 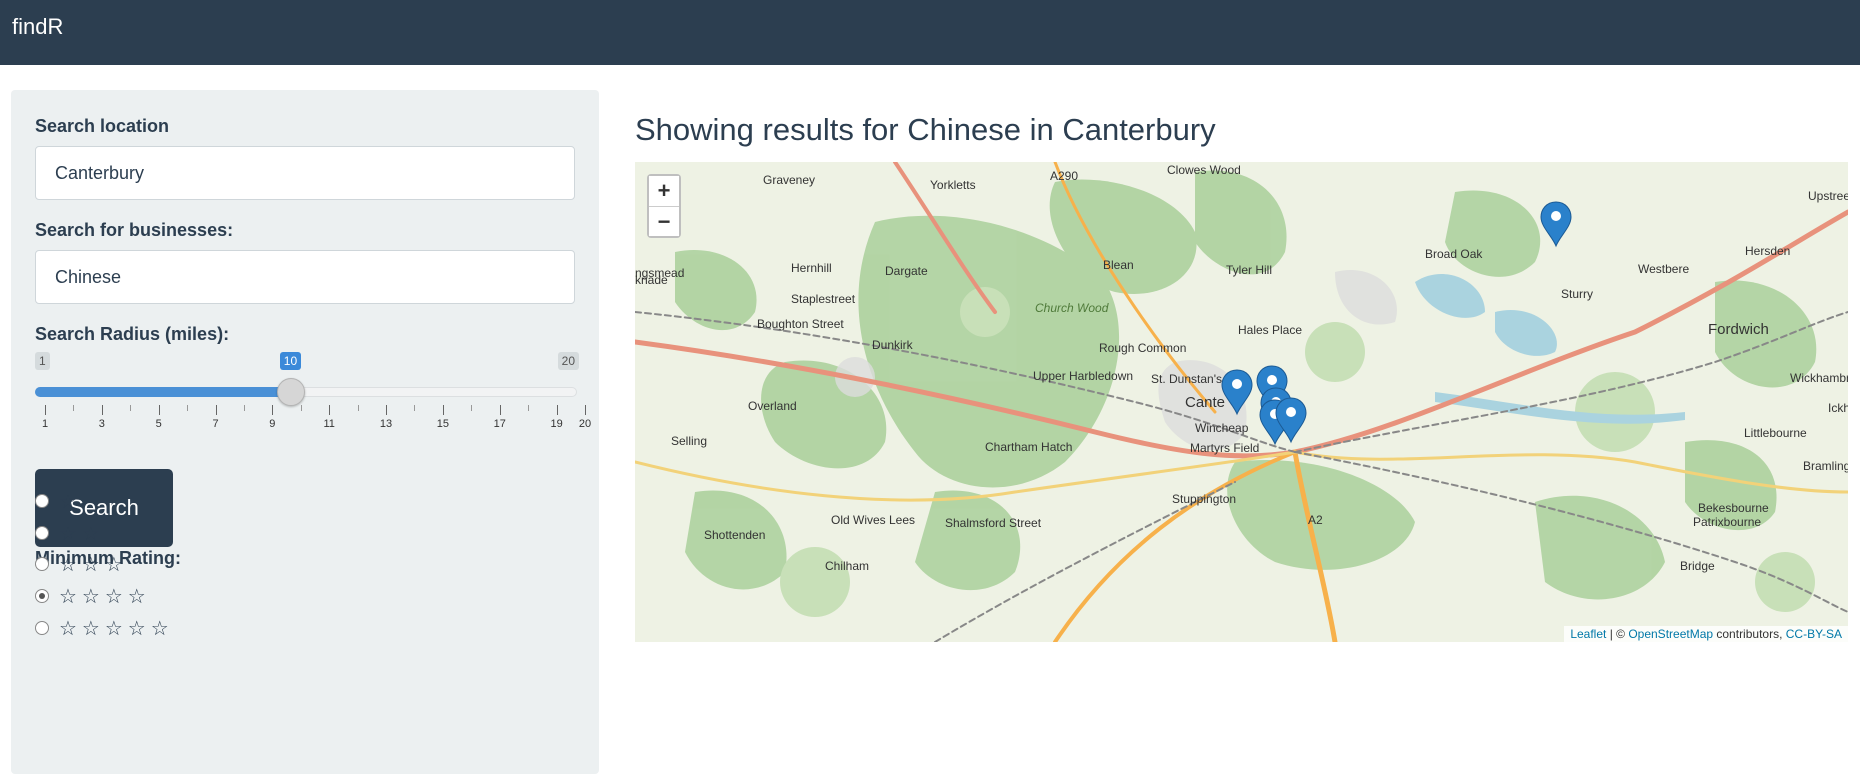 What do you see at coordinates (1838, 408) in the screenshot?
I see `map-place-label: Ickham` at bounding box center [1838, 408].